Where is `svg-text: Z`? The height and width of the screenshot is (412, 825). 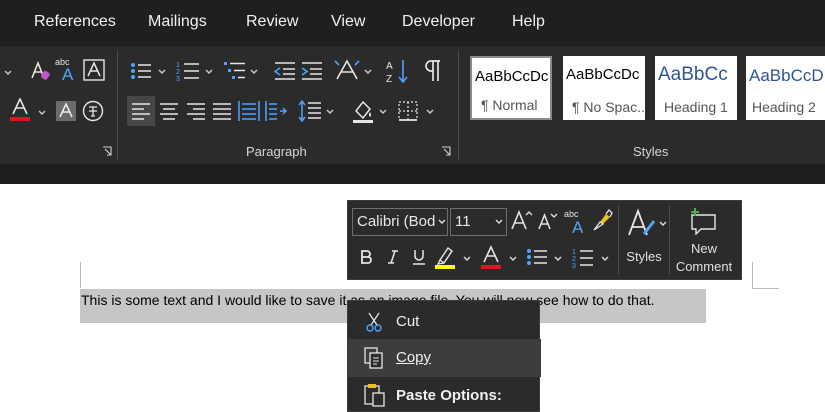
svg-text: Z is located at coordinates (389, 79).